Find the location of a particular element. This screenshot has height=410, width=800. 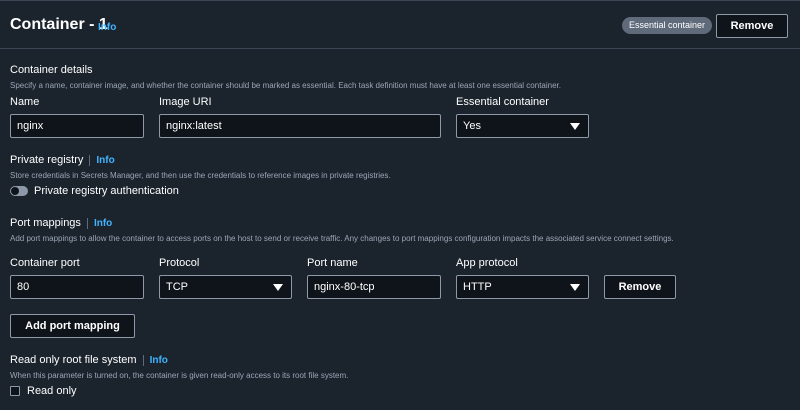

name-input: nginx is located at coordinates (77, 126).